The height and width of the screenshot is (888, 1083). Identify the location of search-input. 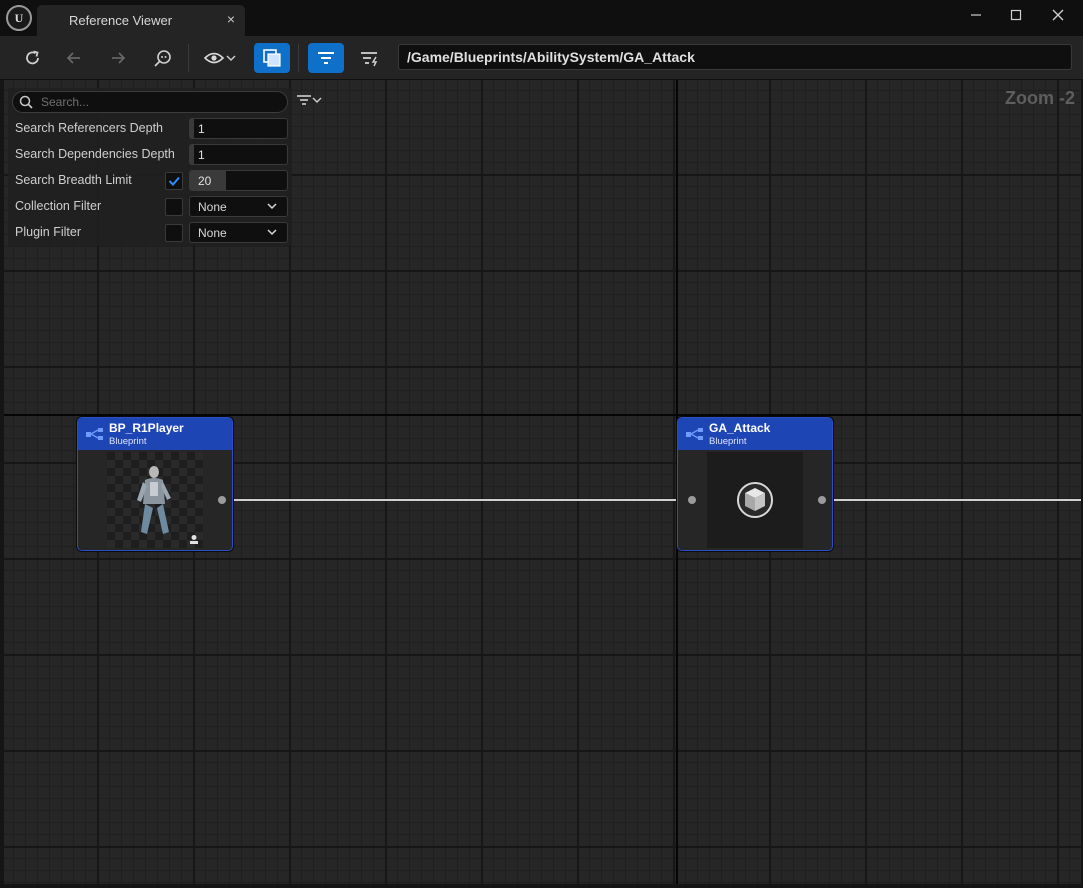
(156, 102).